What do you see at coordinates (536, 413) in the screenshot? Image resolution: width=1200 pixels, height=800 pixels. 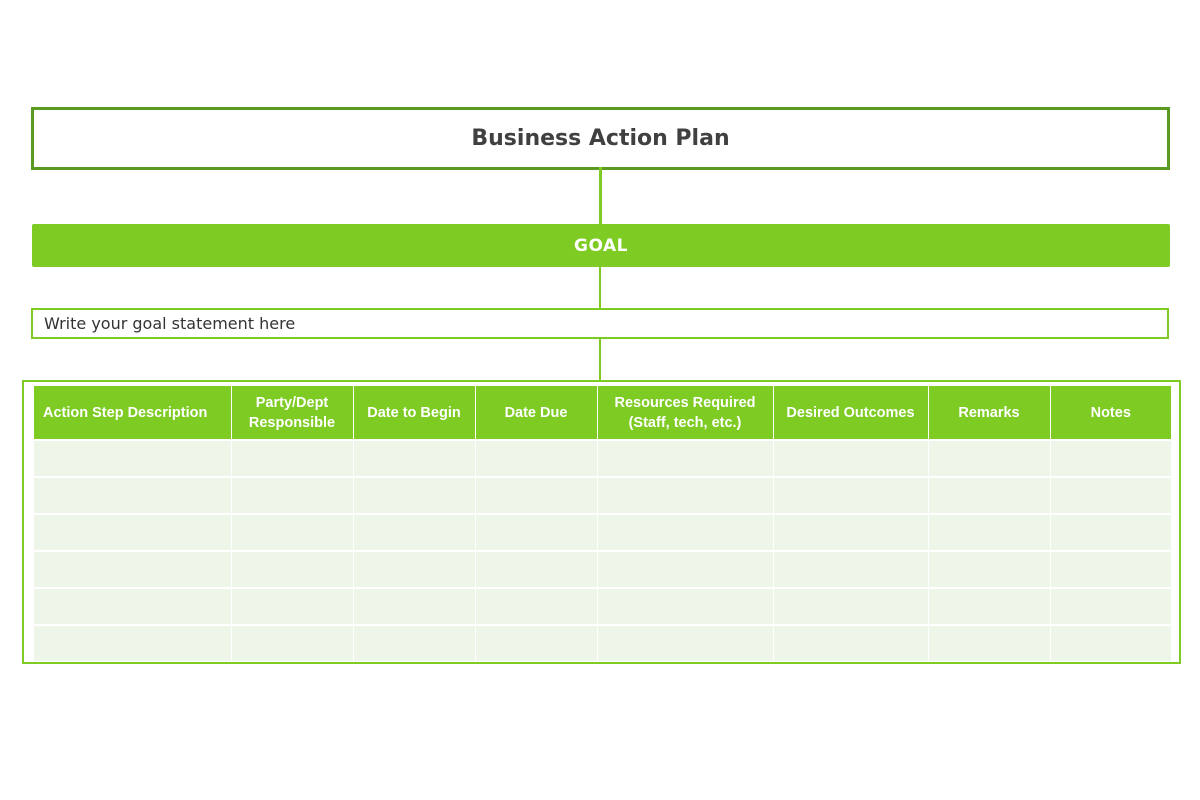 I see `header-date-due: Date Due` at bounding box center [536, 413].